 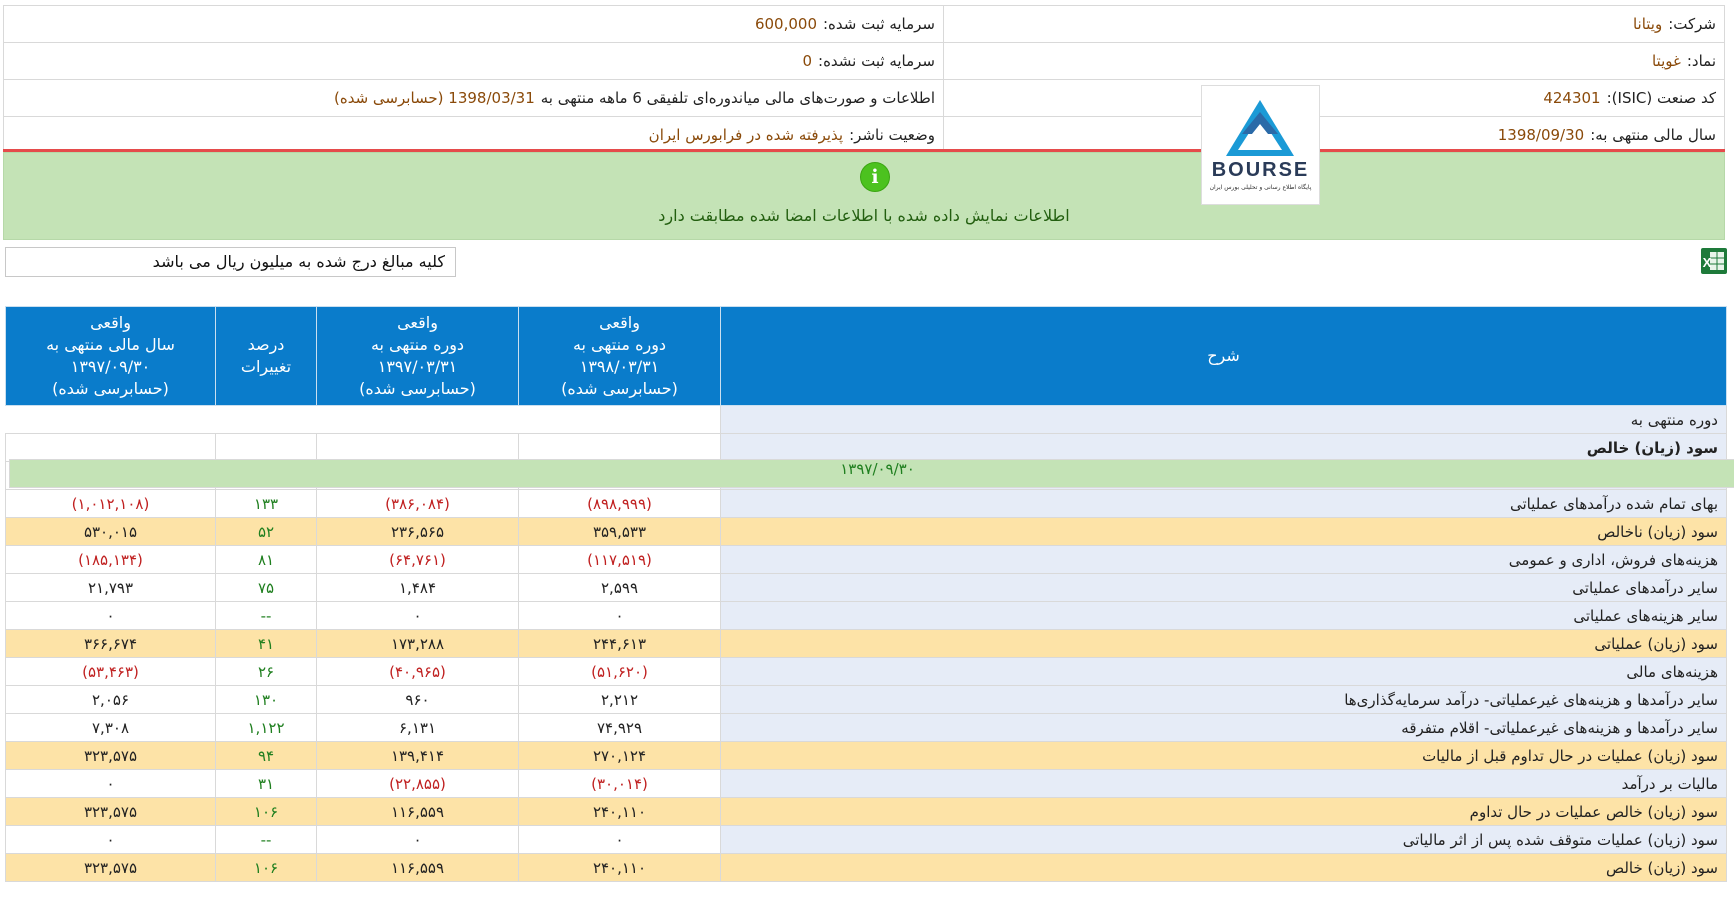 I want to click on registered-capital-label: سرمایه ثبت شده:, so click(x=879, y=24).